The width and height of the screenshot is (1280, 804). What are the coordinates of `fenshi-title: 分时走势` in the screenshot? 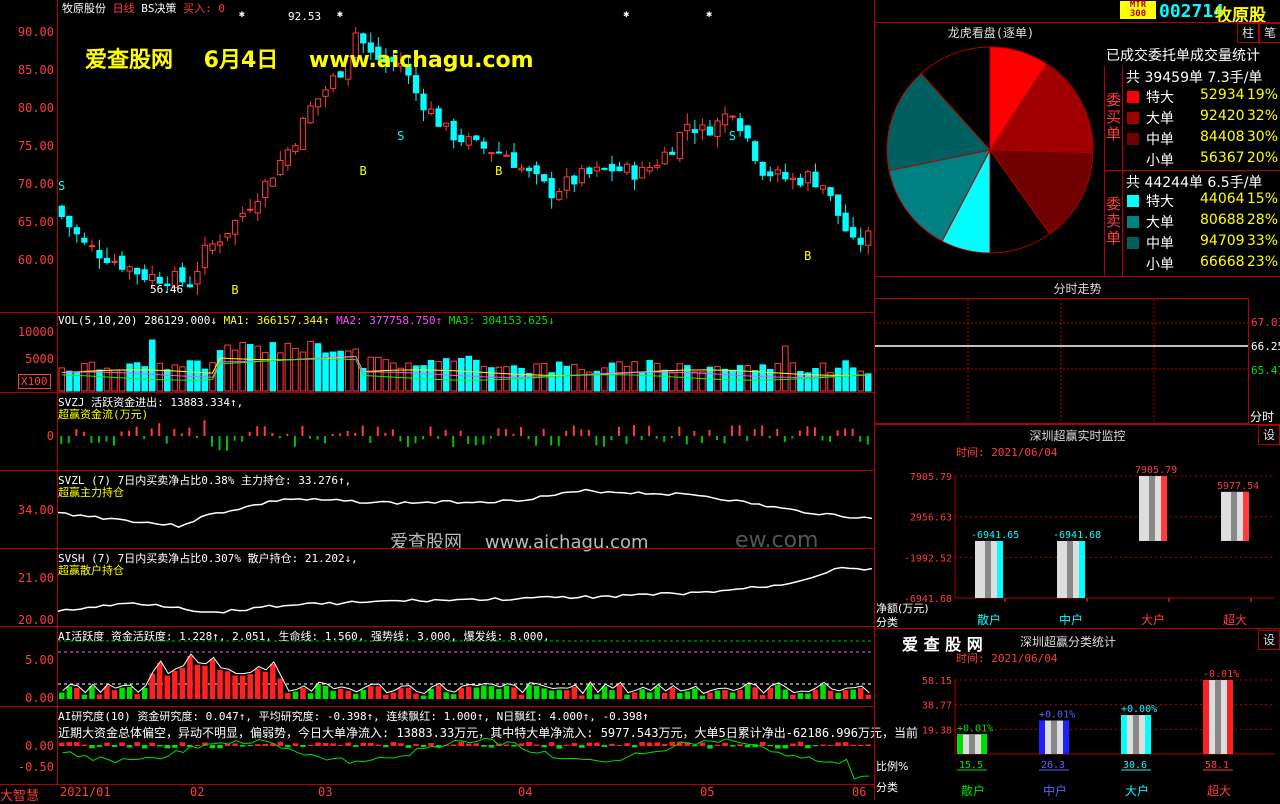 It's located at (1077, 289).